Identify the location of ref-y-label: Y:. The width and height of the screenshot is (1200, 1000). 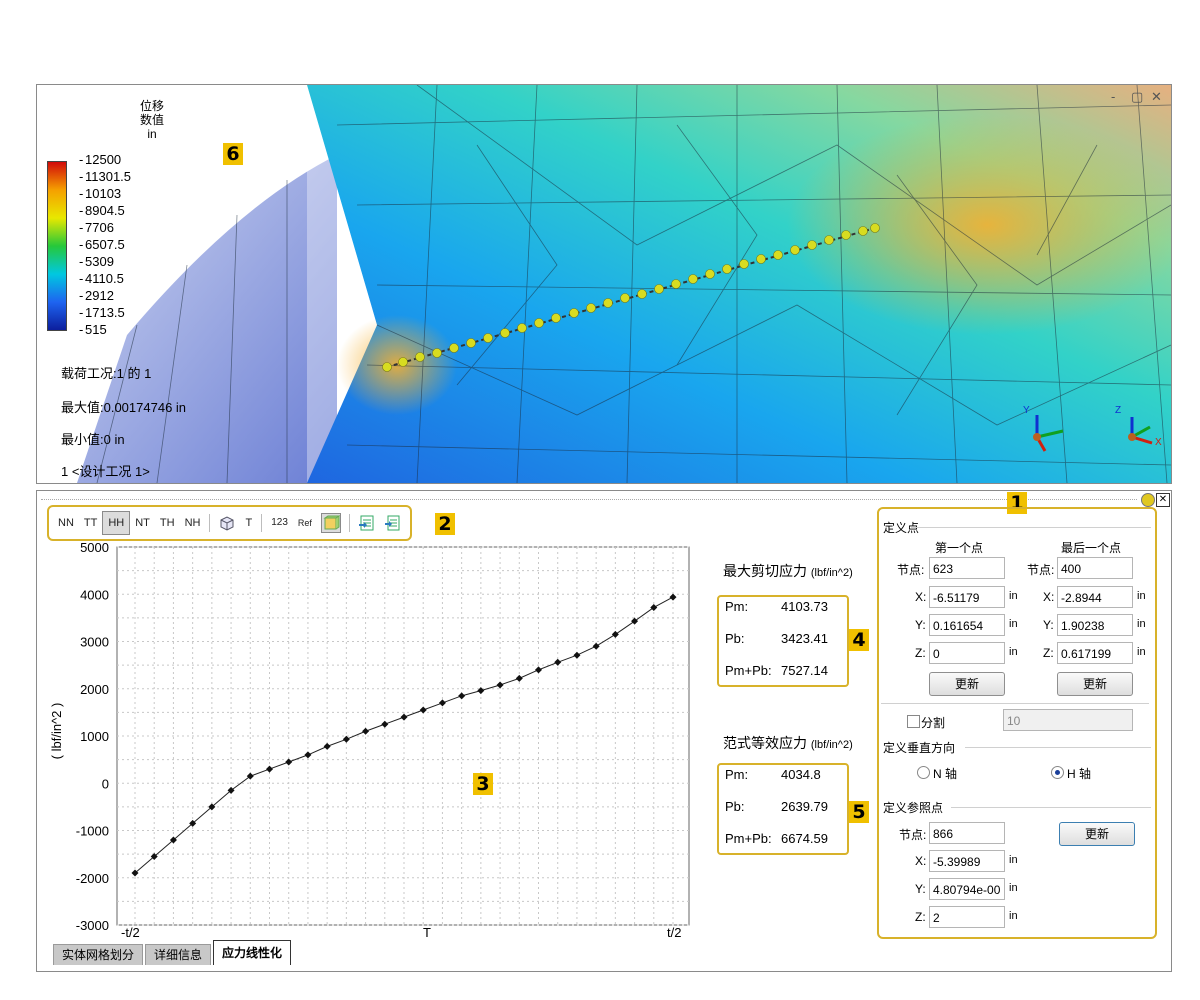
(920, 889).